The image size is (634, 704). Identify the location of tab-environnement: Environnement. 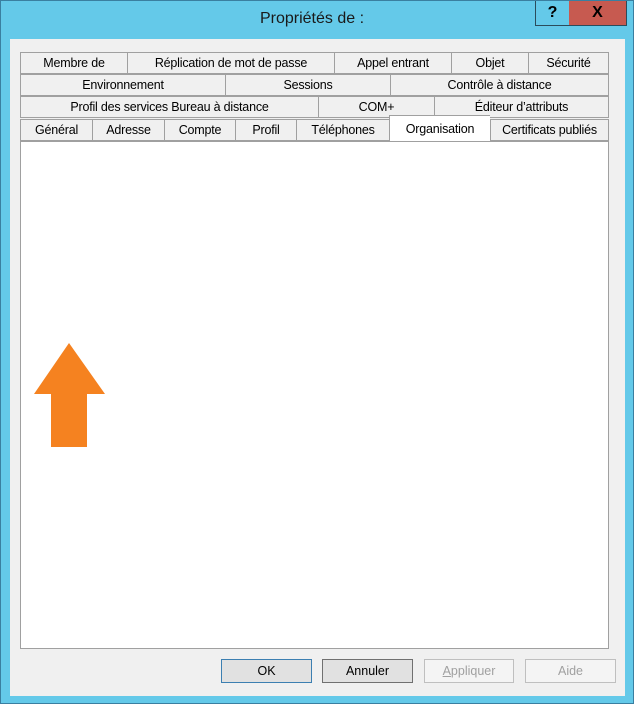
(122, 85).